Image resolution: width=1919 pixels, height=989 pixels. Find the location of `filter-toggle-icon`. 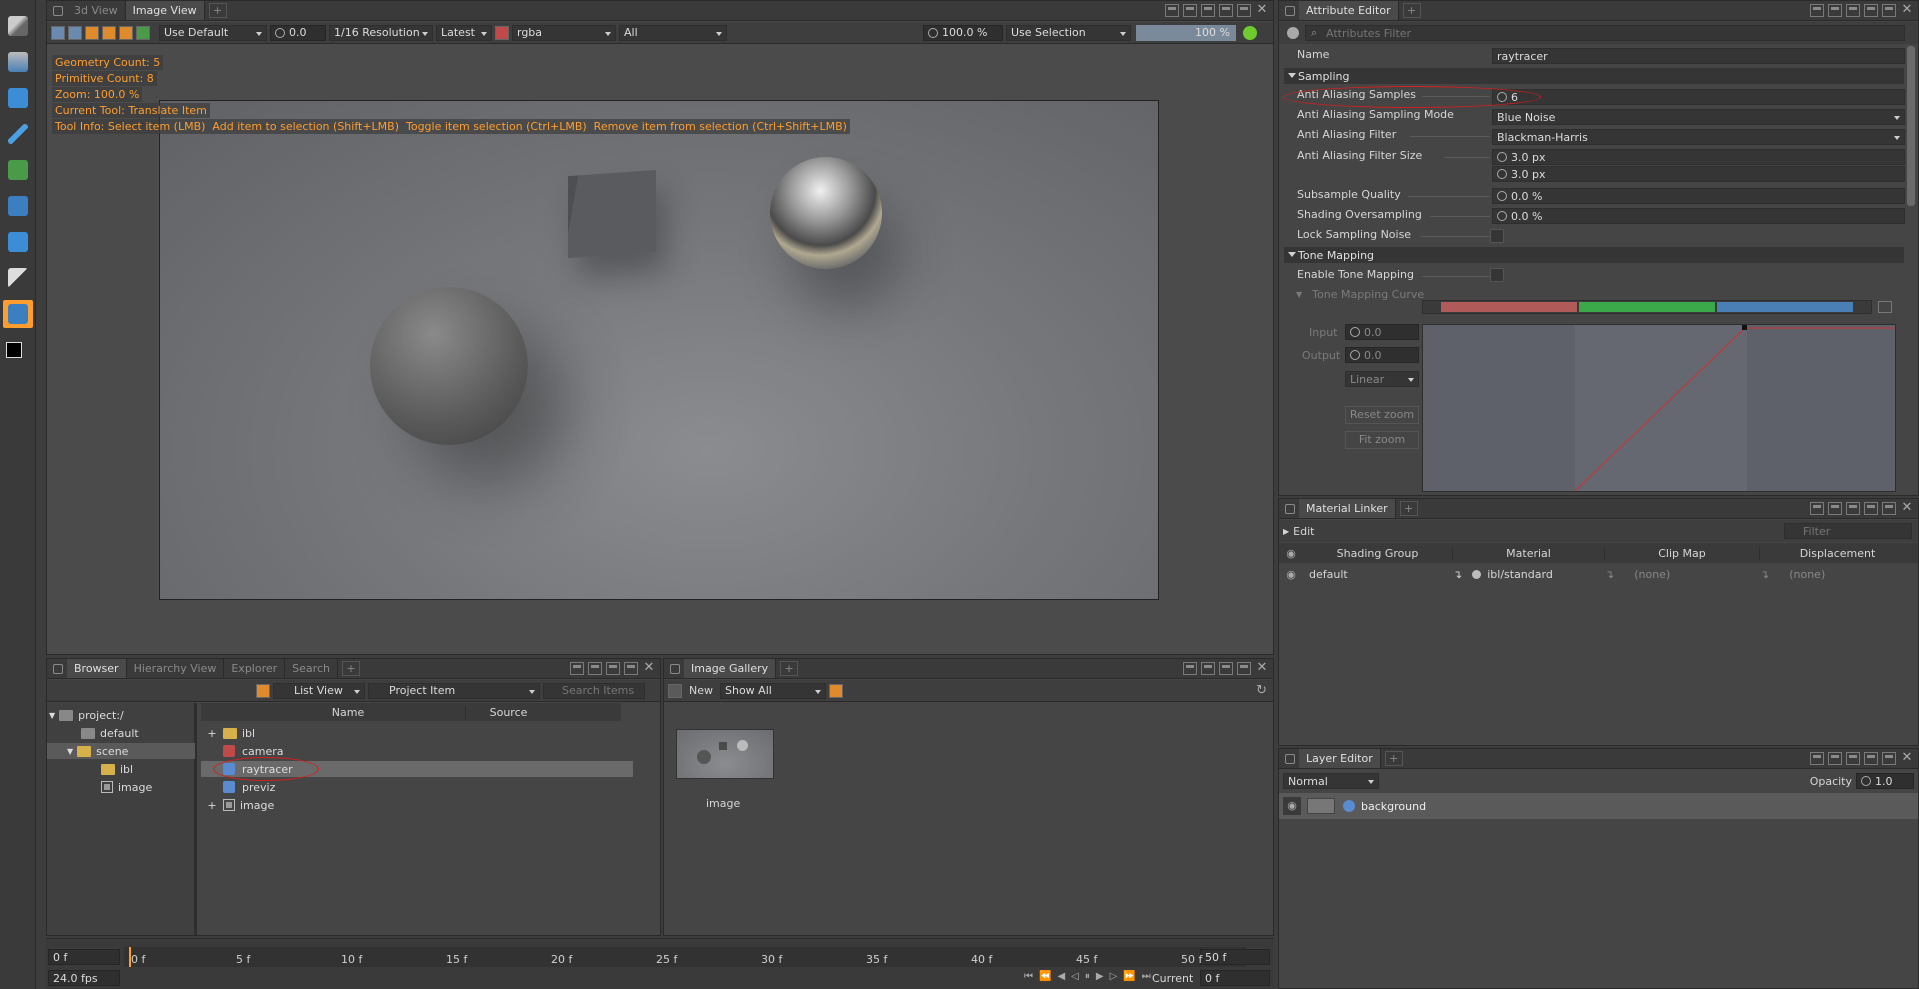

filter-toggle-icon is located at coordinates (1293, 33).